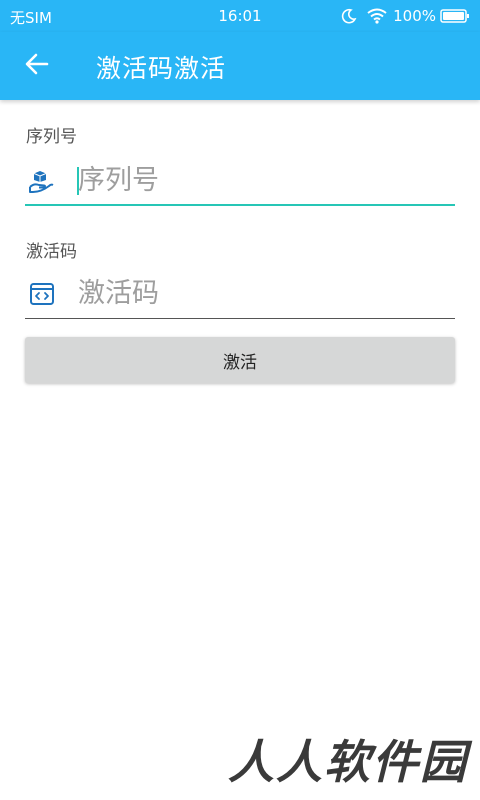 The width and height of the screenshot is (480, 800). I want to click on activate-button-label: 激活, so click(240, 362).